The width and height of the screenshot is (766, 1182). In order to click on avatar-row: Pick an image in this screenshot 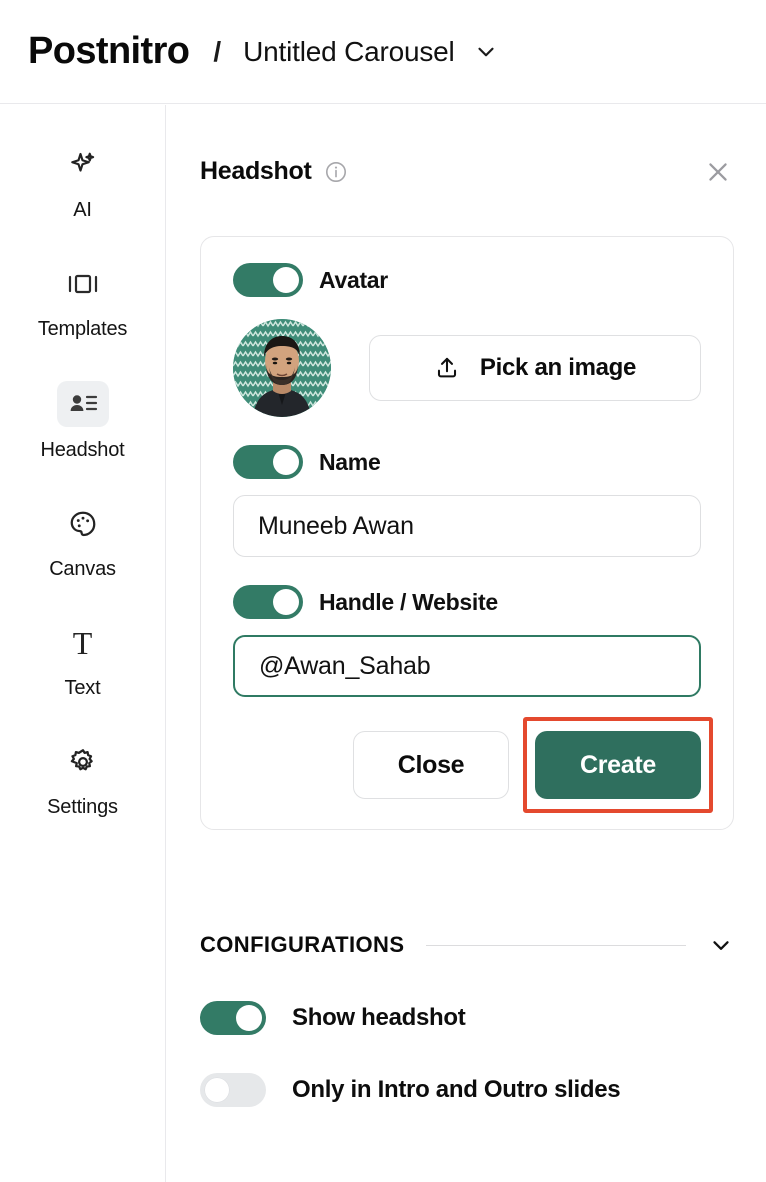, I will do `click(467, 368)`.